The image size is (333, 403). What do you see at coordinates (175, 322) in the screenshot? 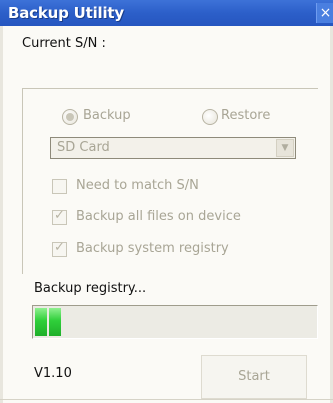
I see `progress-bar` at bounding box center [175, 322].